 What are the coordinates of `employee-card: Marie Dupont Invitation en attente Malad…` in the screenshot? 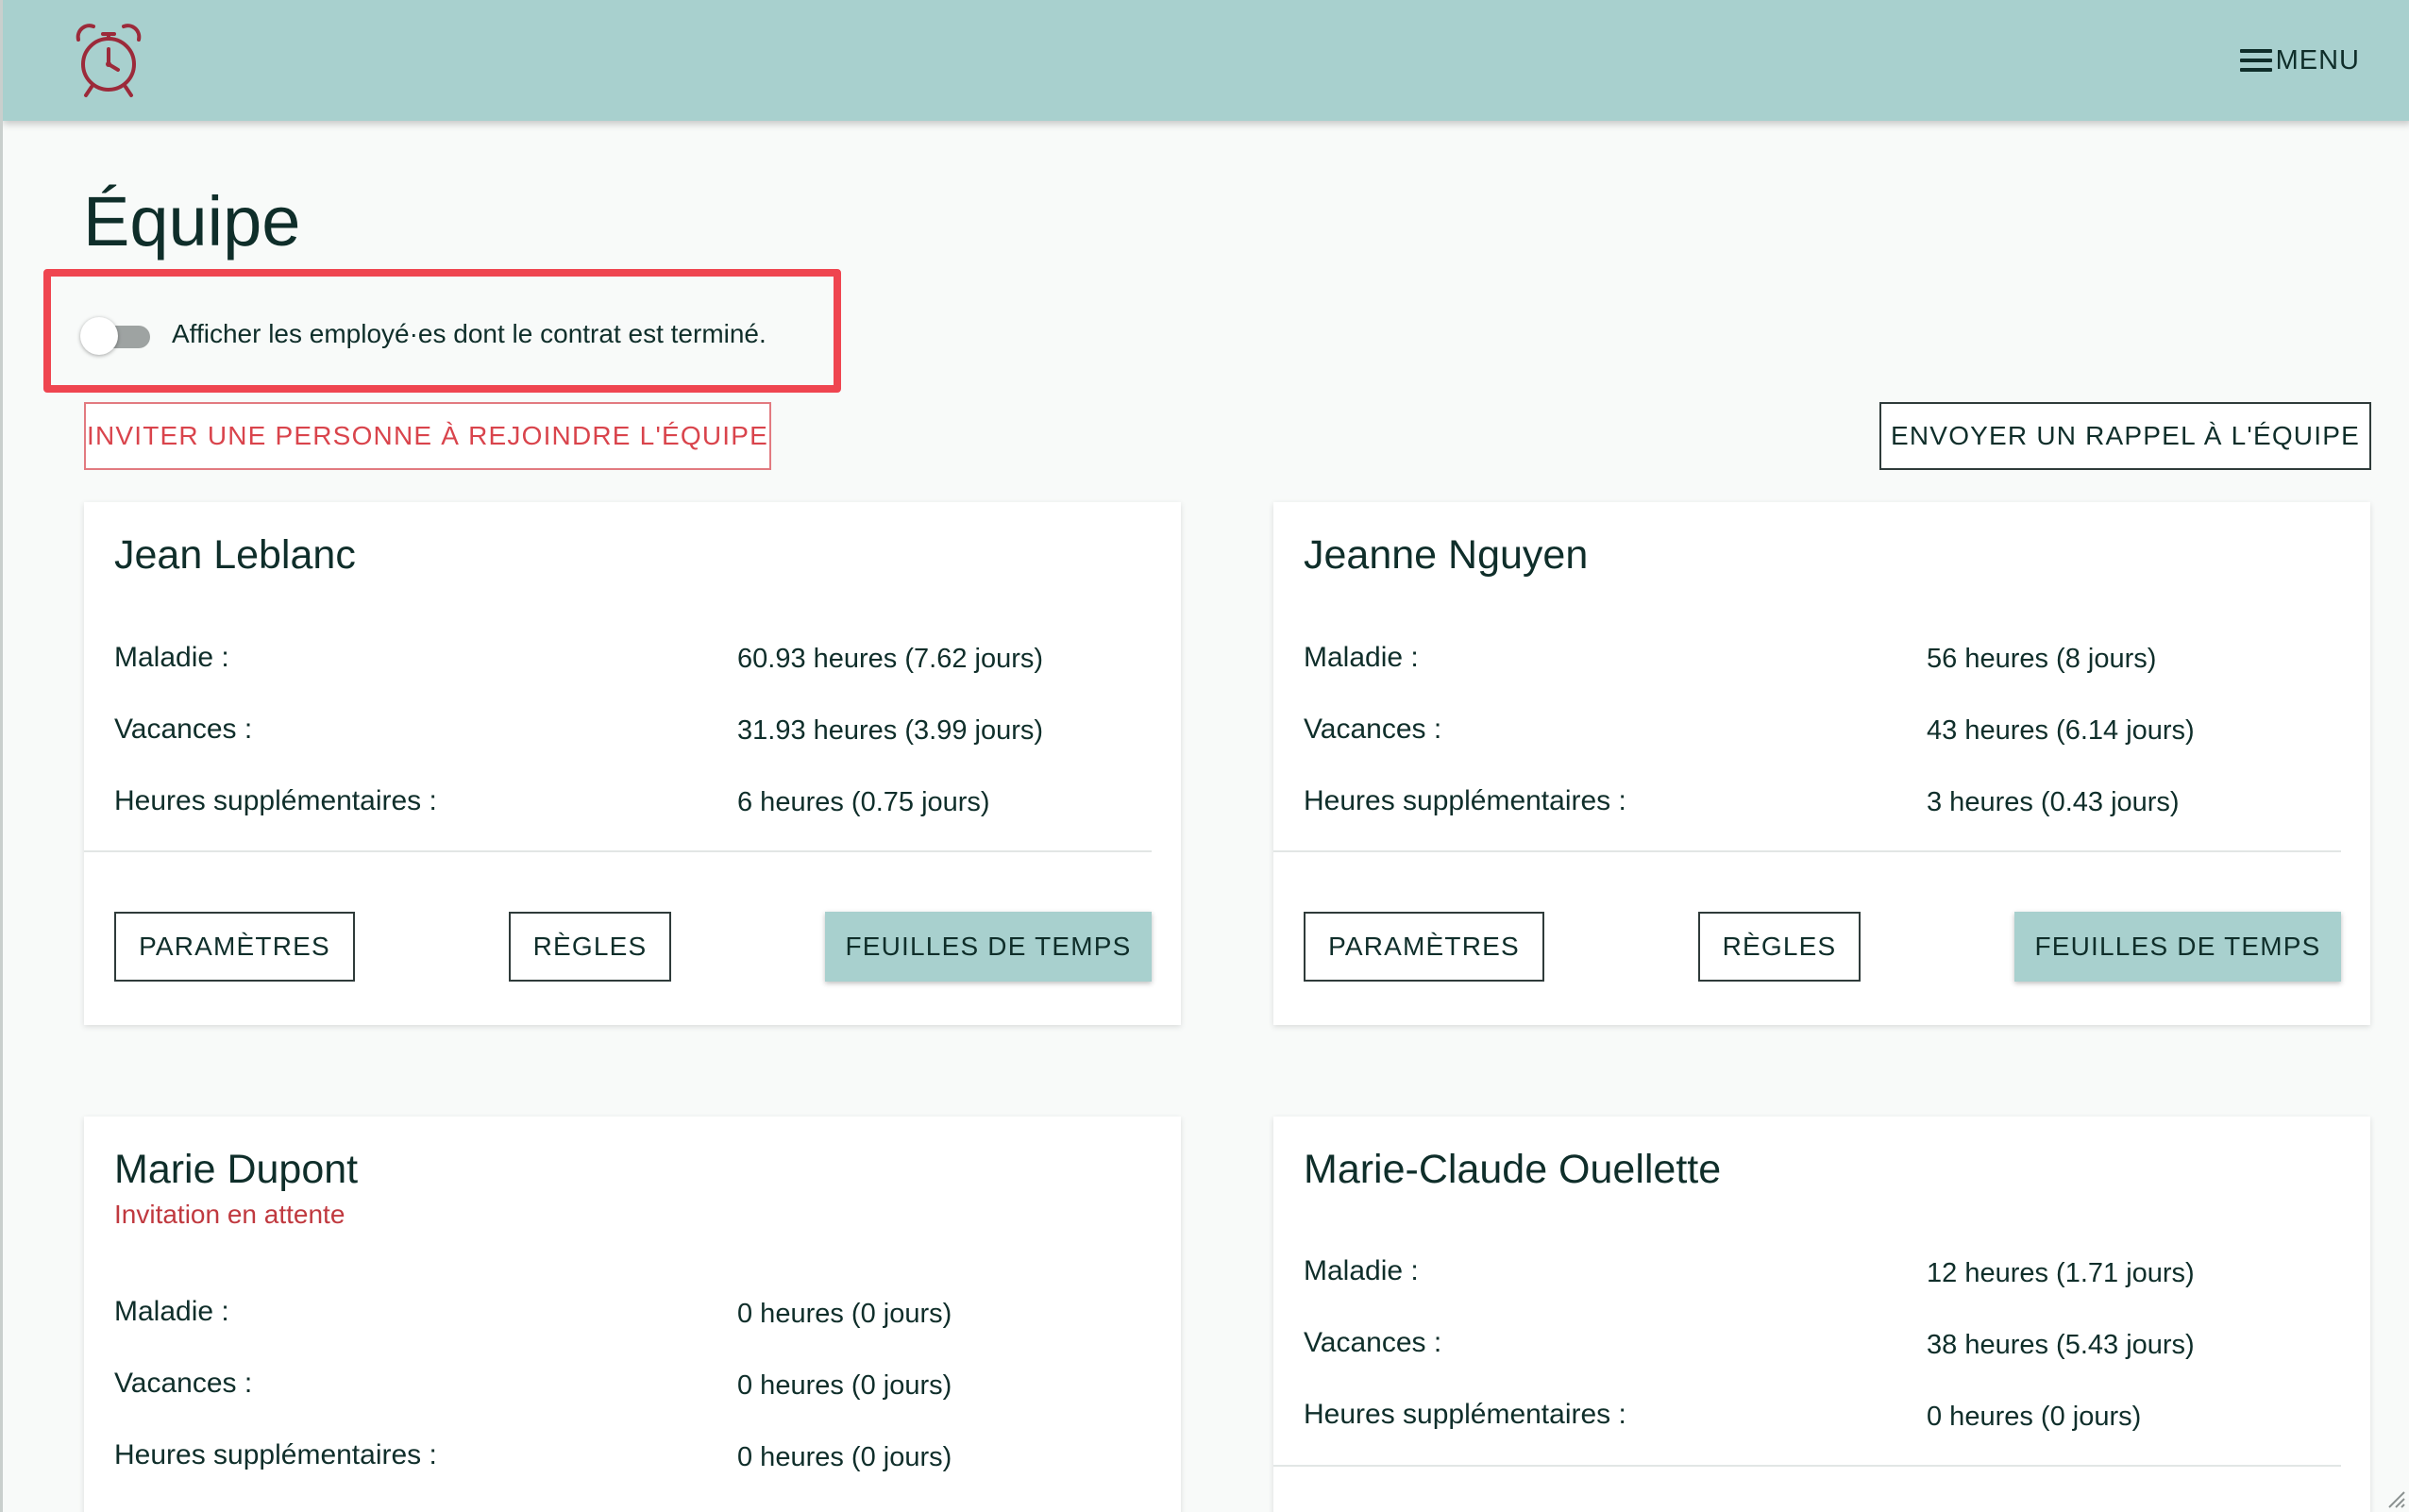 It's located at (632, 1314).